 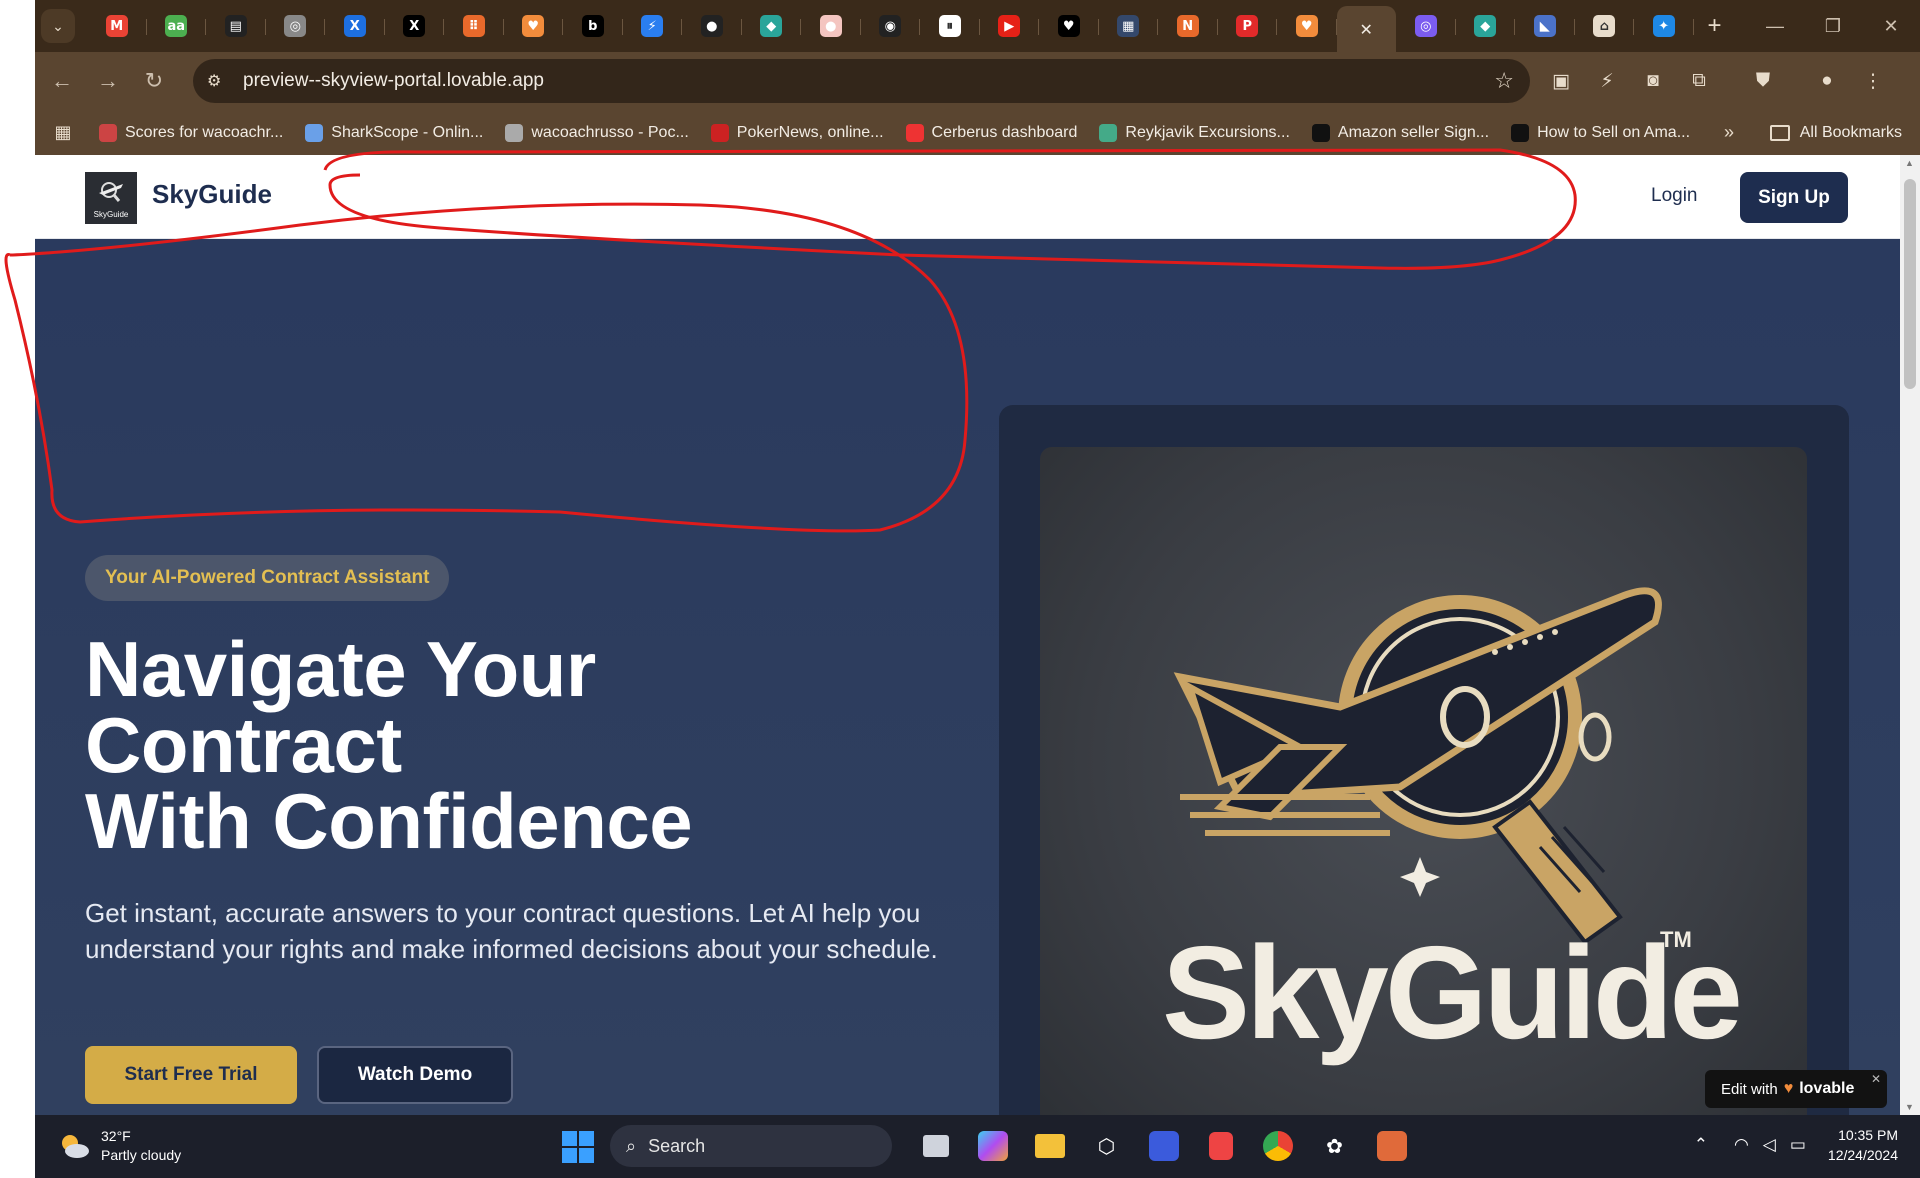 What do you see at coordinates (950, 26) in the screenshot?
I see `browser-tab-pause: ⏸` at bounding box center [950, 26].